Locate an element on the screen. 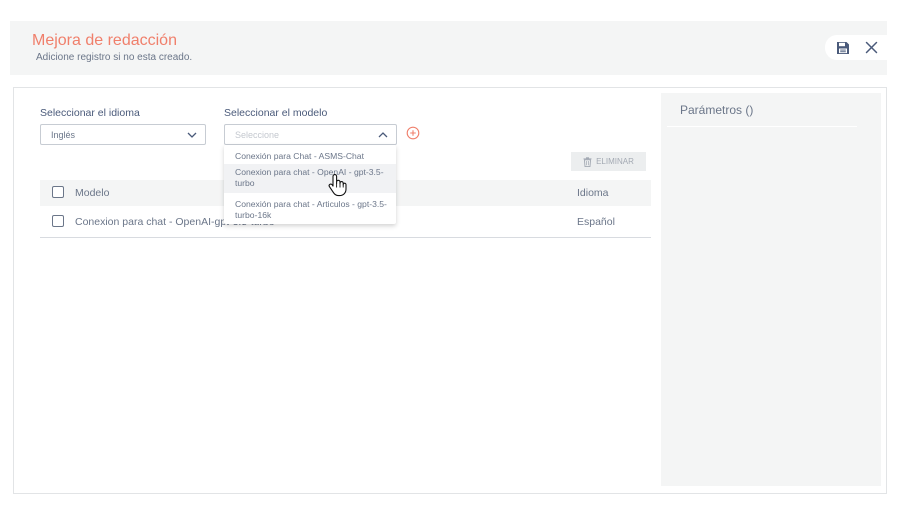  chevron-down-icon is located at coordinates (192, 135).